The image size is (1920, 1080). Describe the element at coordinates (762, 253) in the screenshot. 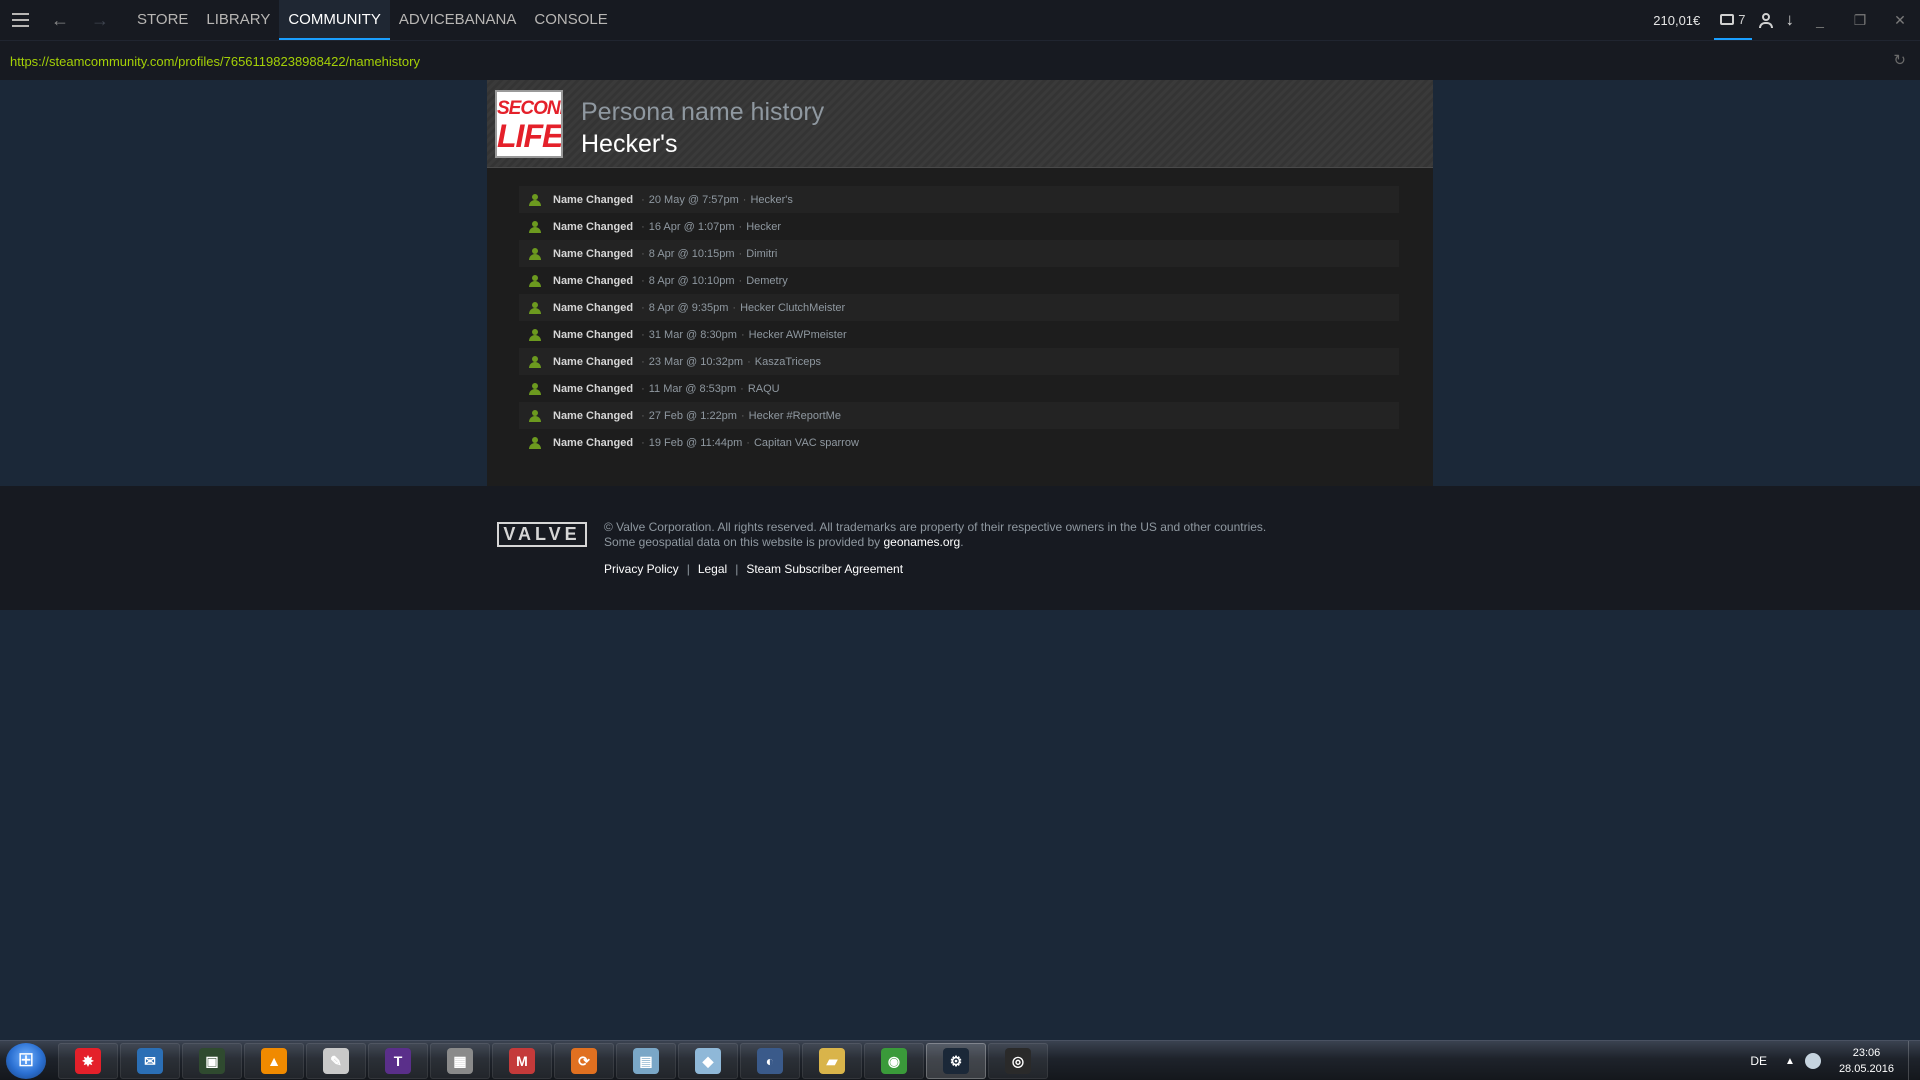

I see `history-name: Dimitri` at that location.